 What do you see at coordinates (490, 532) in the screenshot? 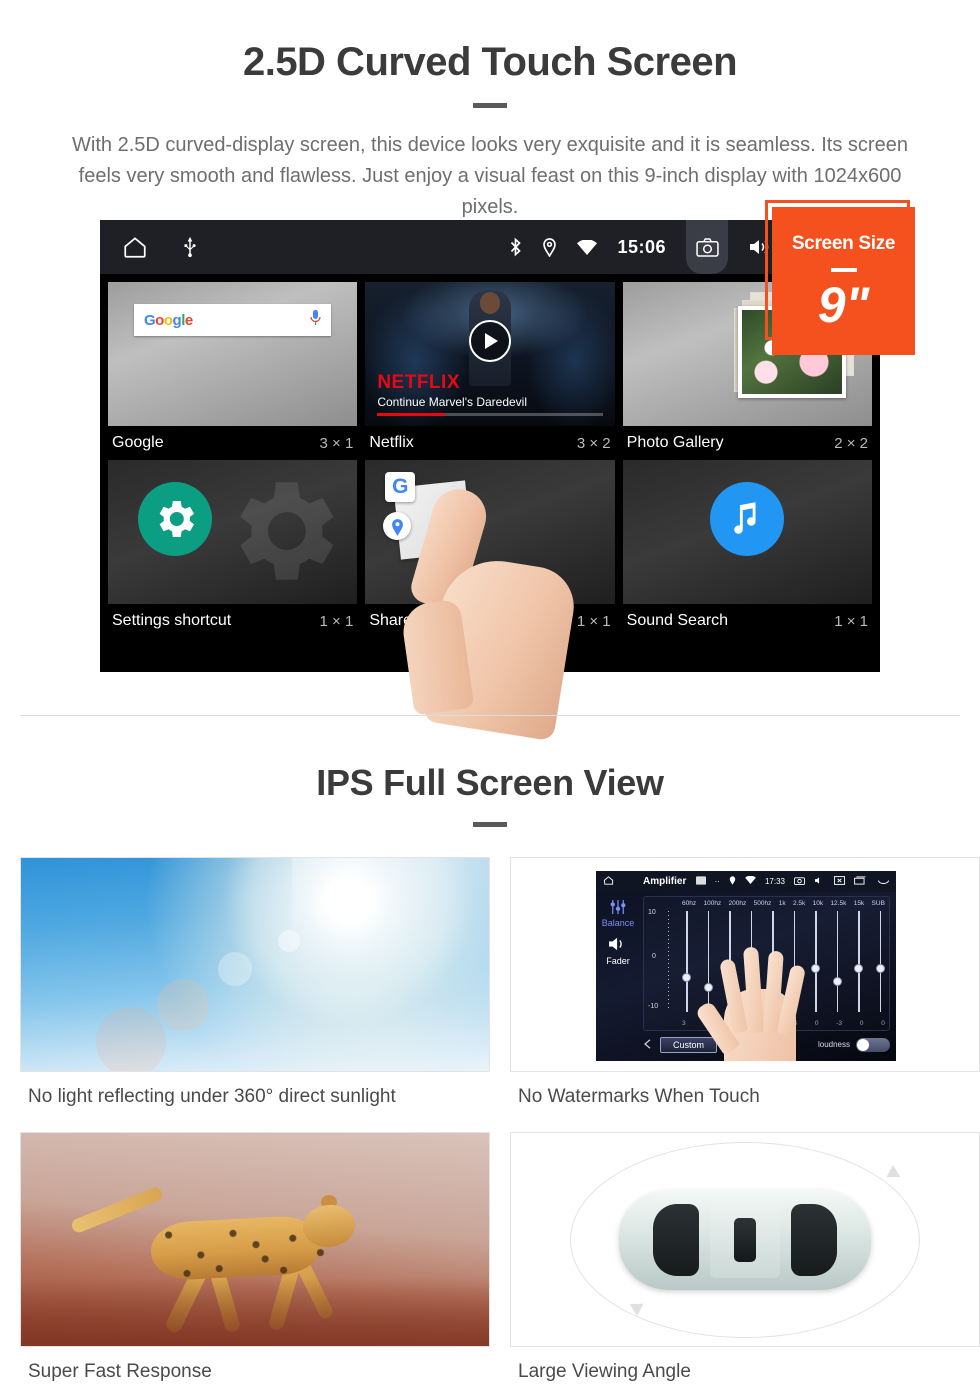
I see `widget-preview-share-location: G` at bounding box center [490, 532].